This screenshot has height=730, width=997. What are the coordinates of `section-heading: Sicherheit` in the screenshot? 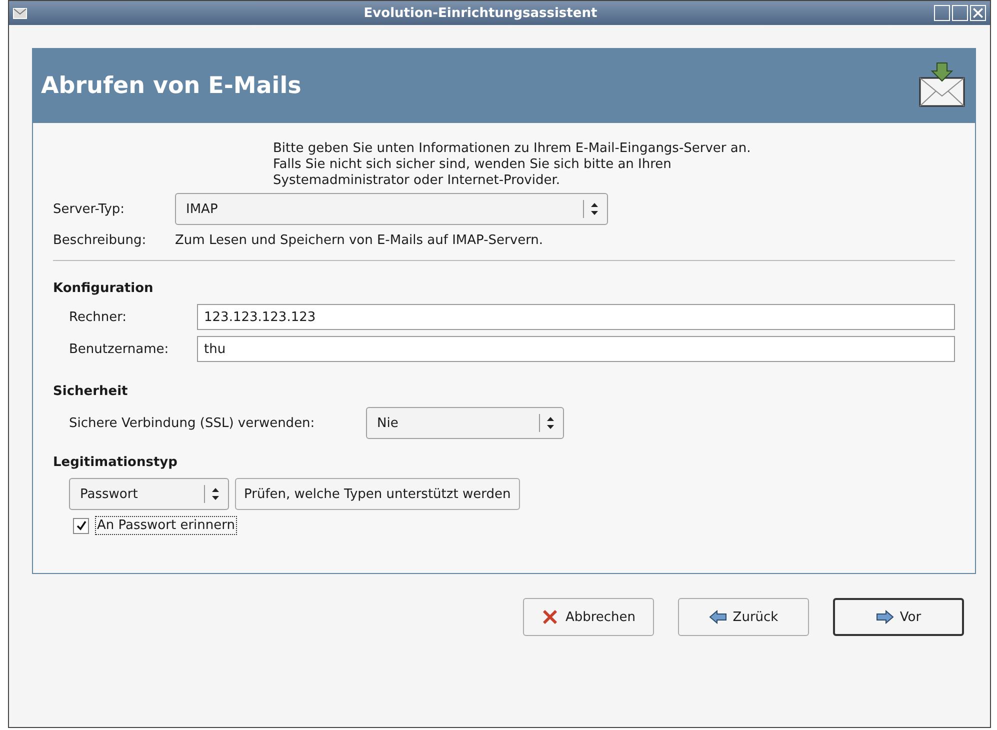 It's located at (91, 391).